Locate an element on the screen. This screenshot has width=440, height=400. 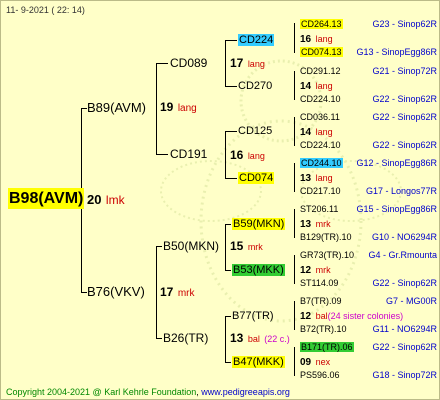
report-date: 11- 9-2021 ( 22: 14) is located at coordinates (45, 10).